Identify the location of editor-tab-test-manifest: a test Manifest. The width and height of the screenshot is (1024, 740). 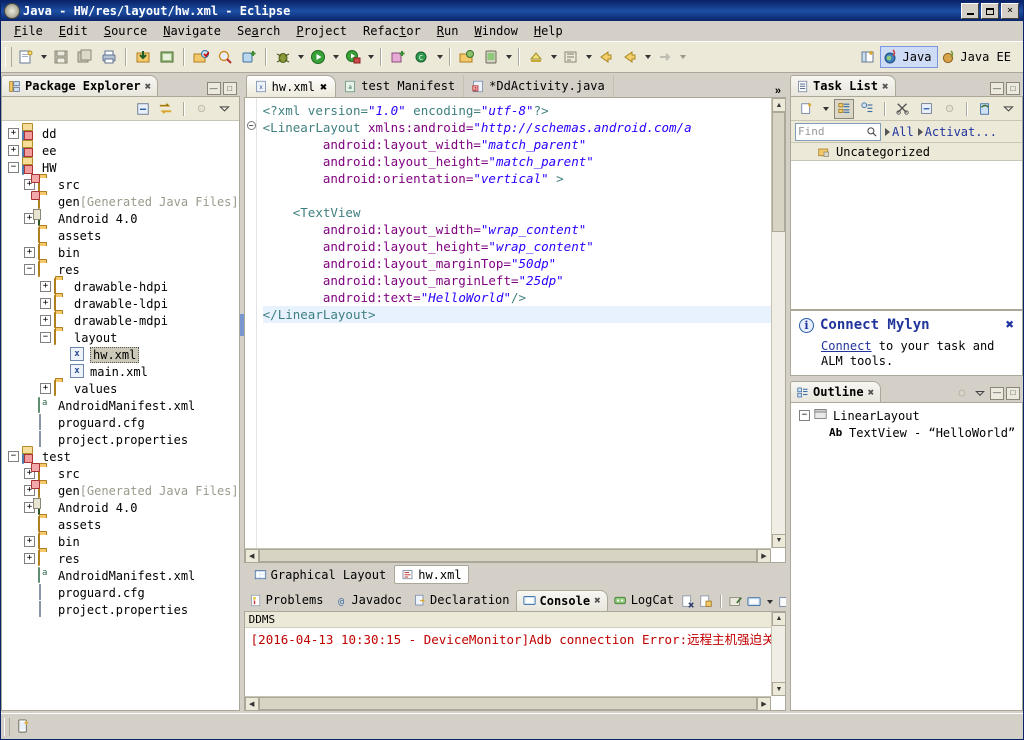
(400, 86).